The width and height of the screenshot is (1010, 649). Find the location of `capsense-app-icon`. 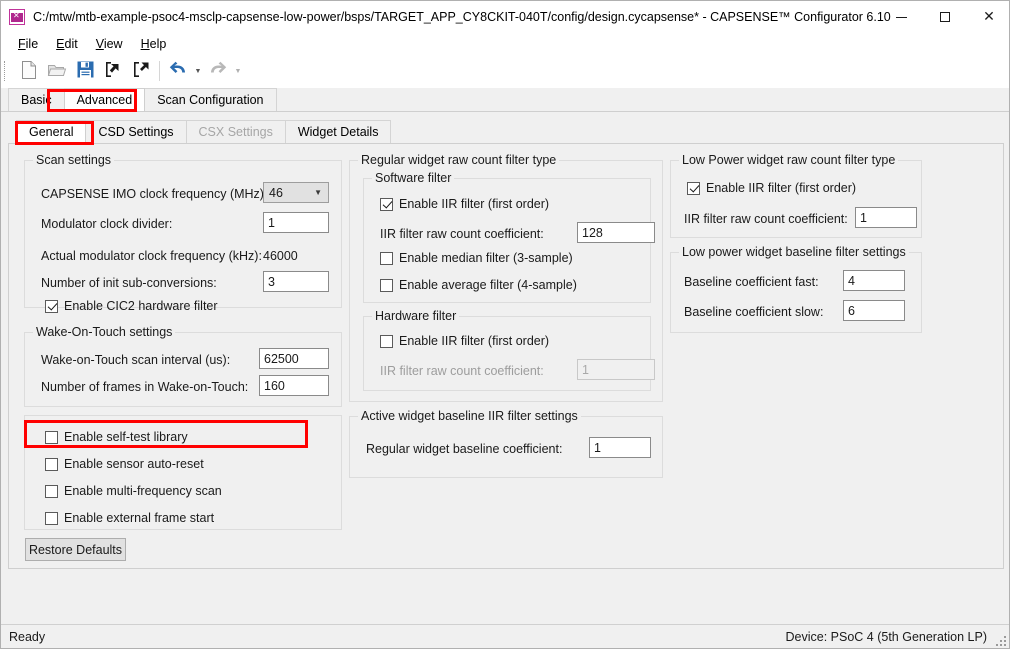

capsense-app-icon is located at coordinates (17, 17).